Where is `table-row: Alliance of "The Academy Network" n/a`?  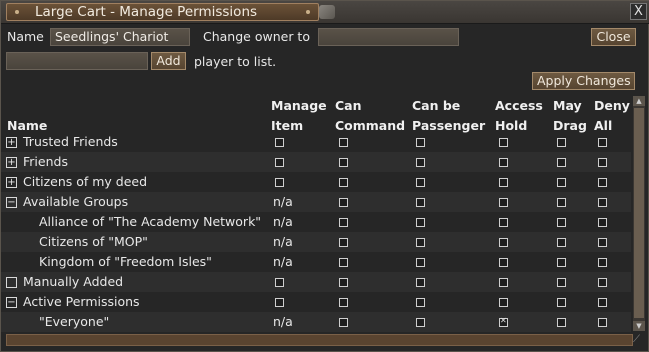
table-row: Alliance of "The Academy Network" n/a is located at coordinates (316, 222).